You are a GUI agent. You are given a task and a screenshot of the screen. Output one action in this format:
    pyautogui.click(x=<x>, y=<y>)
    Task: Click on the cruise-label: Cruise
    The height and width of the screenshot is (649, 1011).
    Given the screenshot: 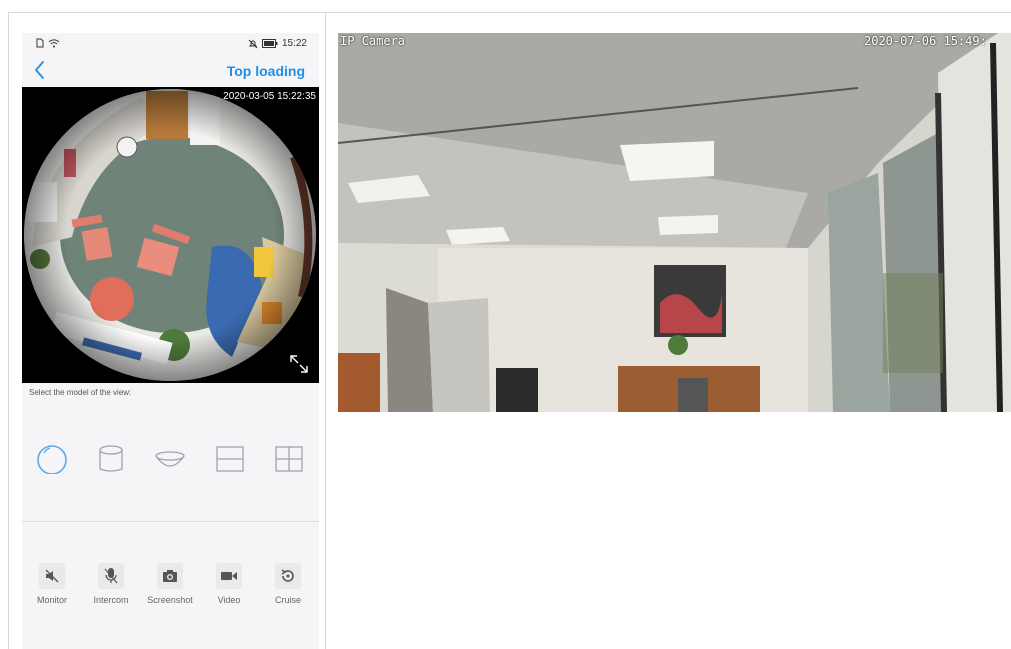 What is the action you would take?
    pyautogui.click(x=287, y=600)
    